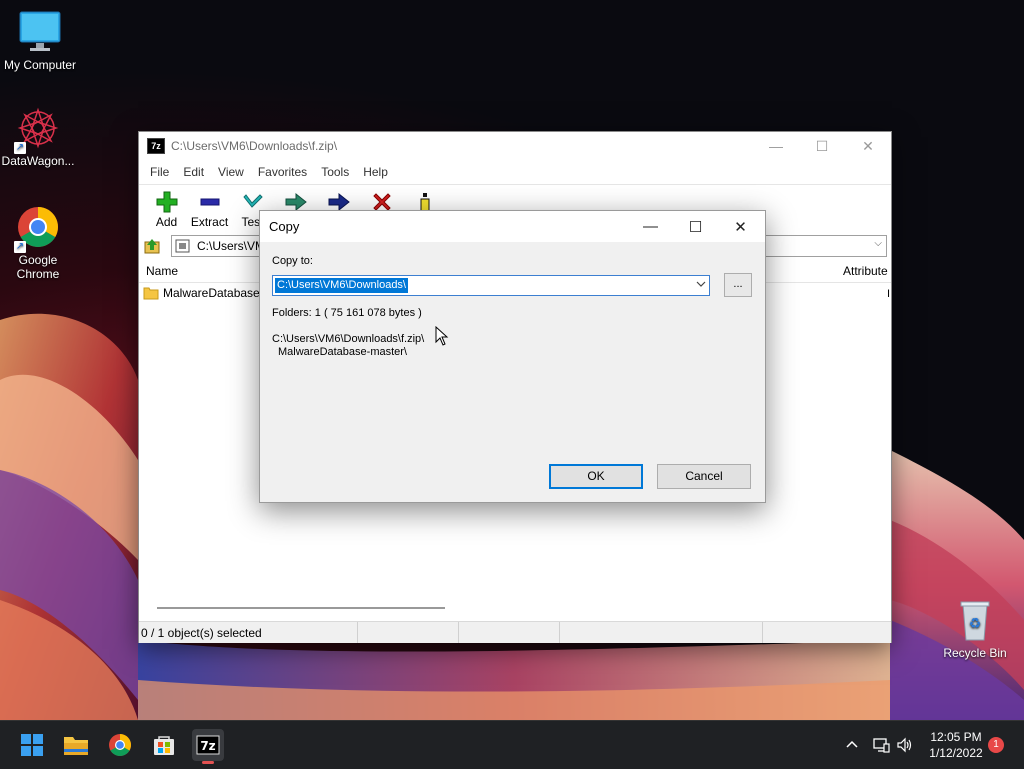 Image resolution: width=1024 pixels, height=769 pixels. I want to click on status-selected: 0 / 1 object(s) selected, so click(248, 632).